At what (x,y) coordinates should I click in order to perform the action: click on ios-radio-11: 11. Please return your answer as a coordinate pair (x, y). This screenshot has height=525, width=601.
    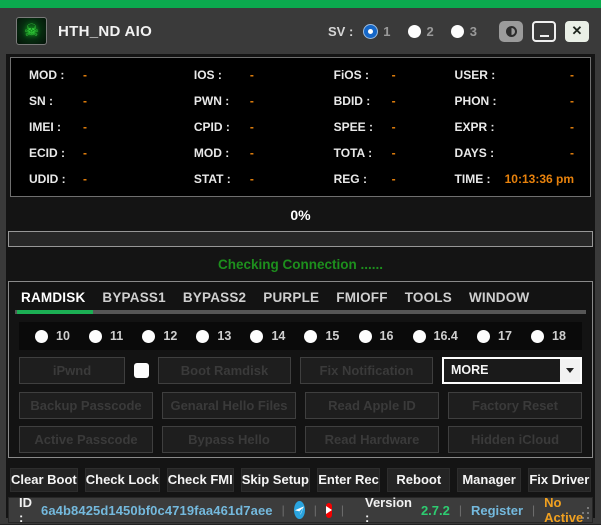
    Looking at the image, I should click on (106, 336).